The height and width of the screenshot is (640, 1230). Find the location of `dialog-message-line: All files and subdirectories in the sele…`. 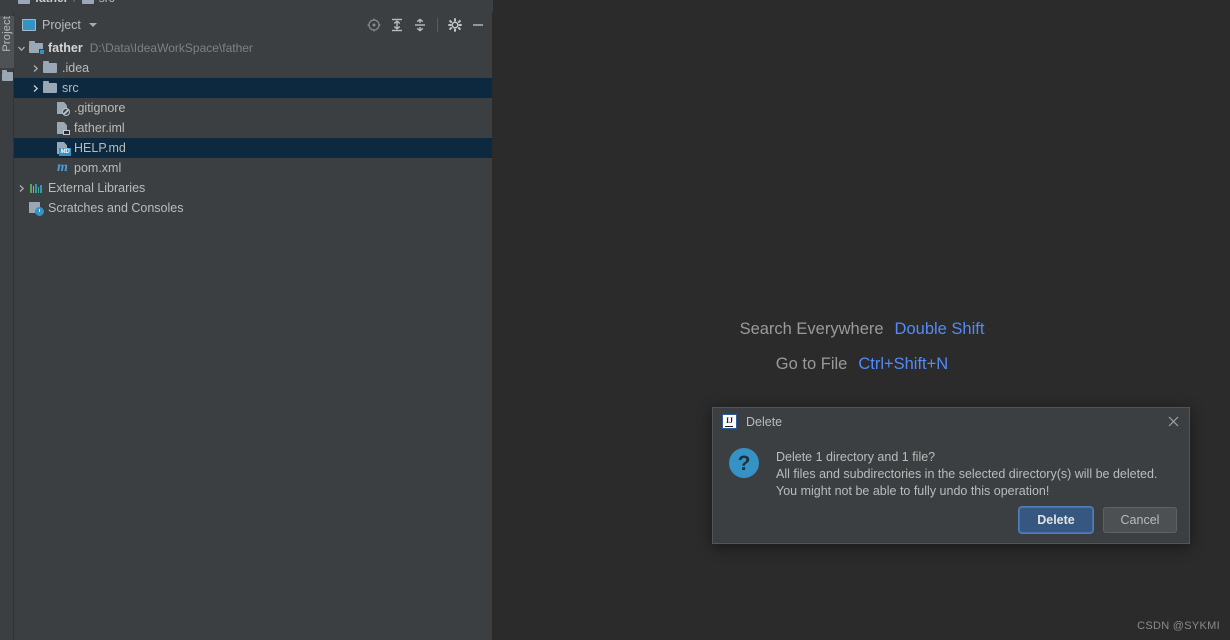

dialog-message-line: All files and subdirectories in the sele… is located at coordinates (967, 474).